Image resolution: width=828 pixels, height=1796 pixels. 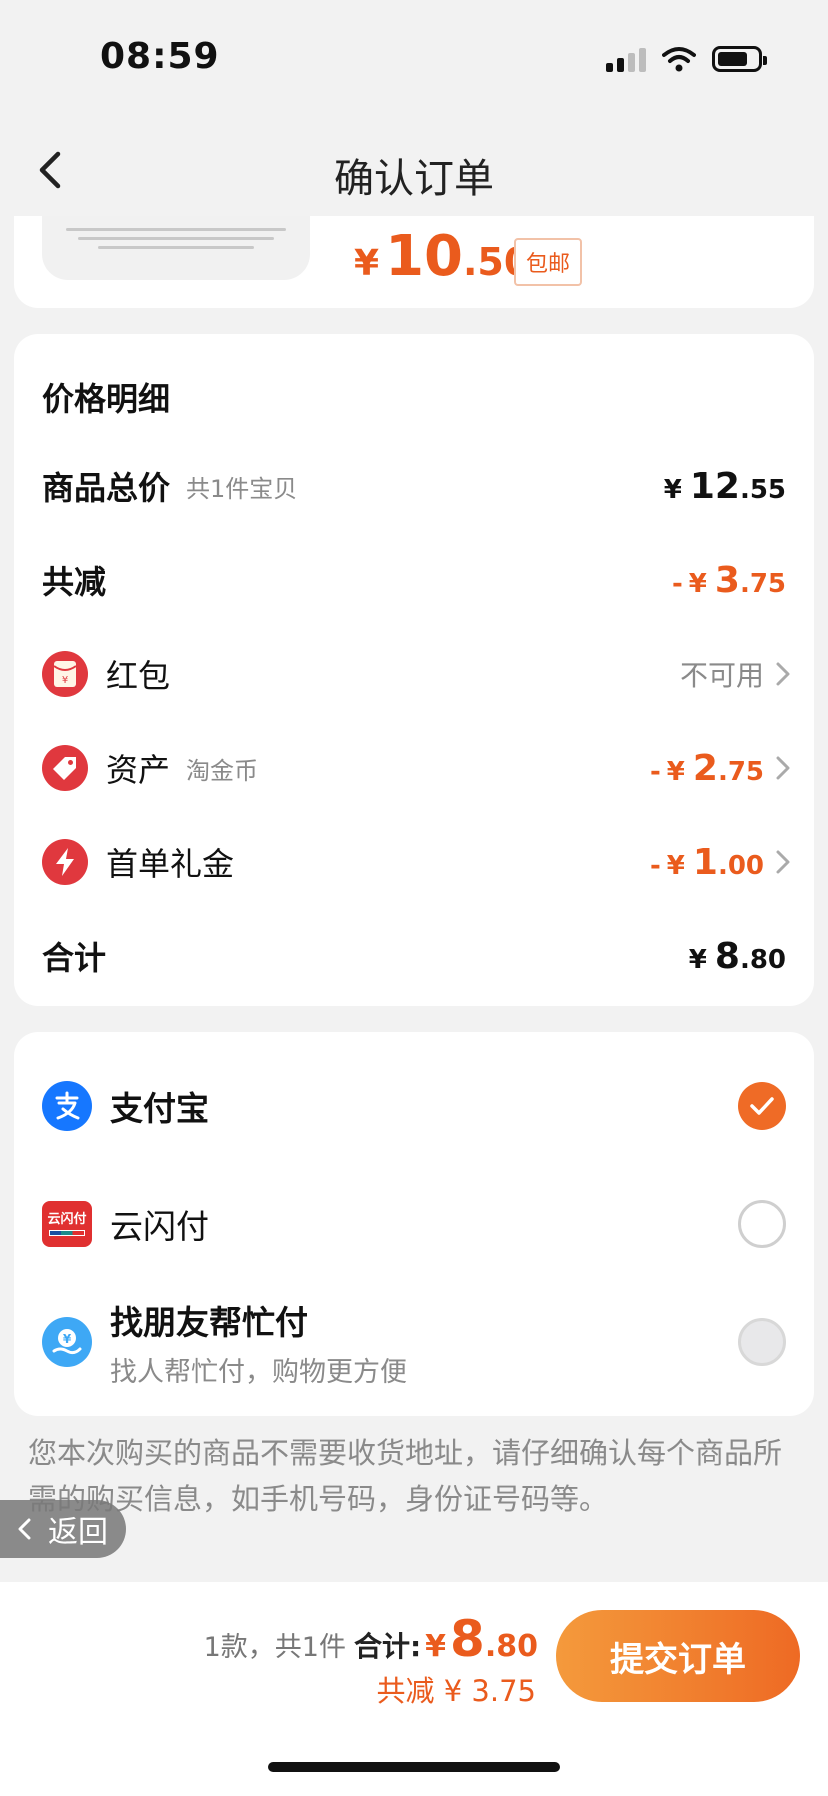 I want to click on order-summary: 1款，共1件 合计: ¥ 8 .80, so click(x=371, y=1639).